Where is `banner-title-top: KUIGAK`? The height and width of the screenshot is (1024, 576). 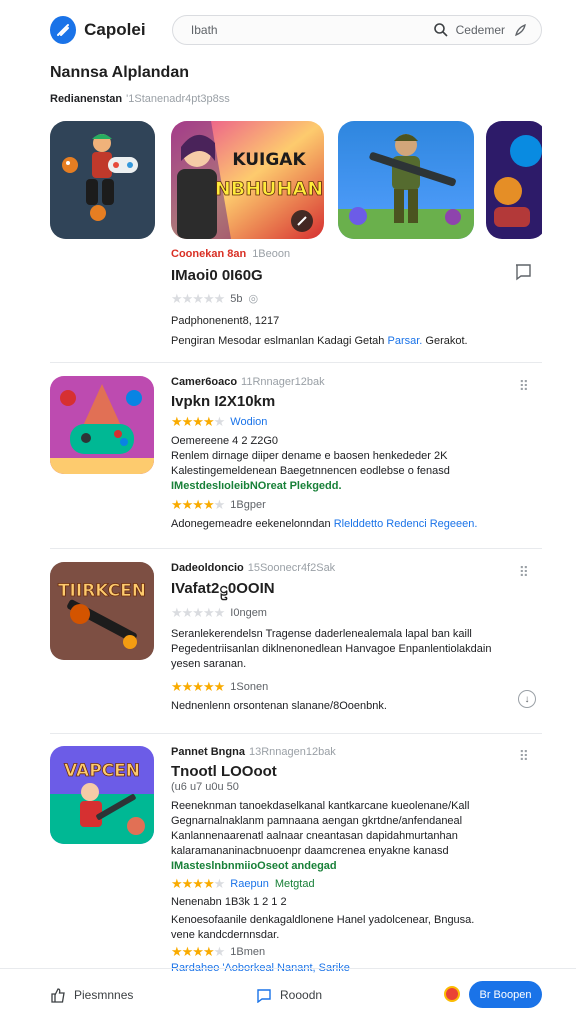 banner-title-top: KUIGAK is located at coordinates (269, 160).